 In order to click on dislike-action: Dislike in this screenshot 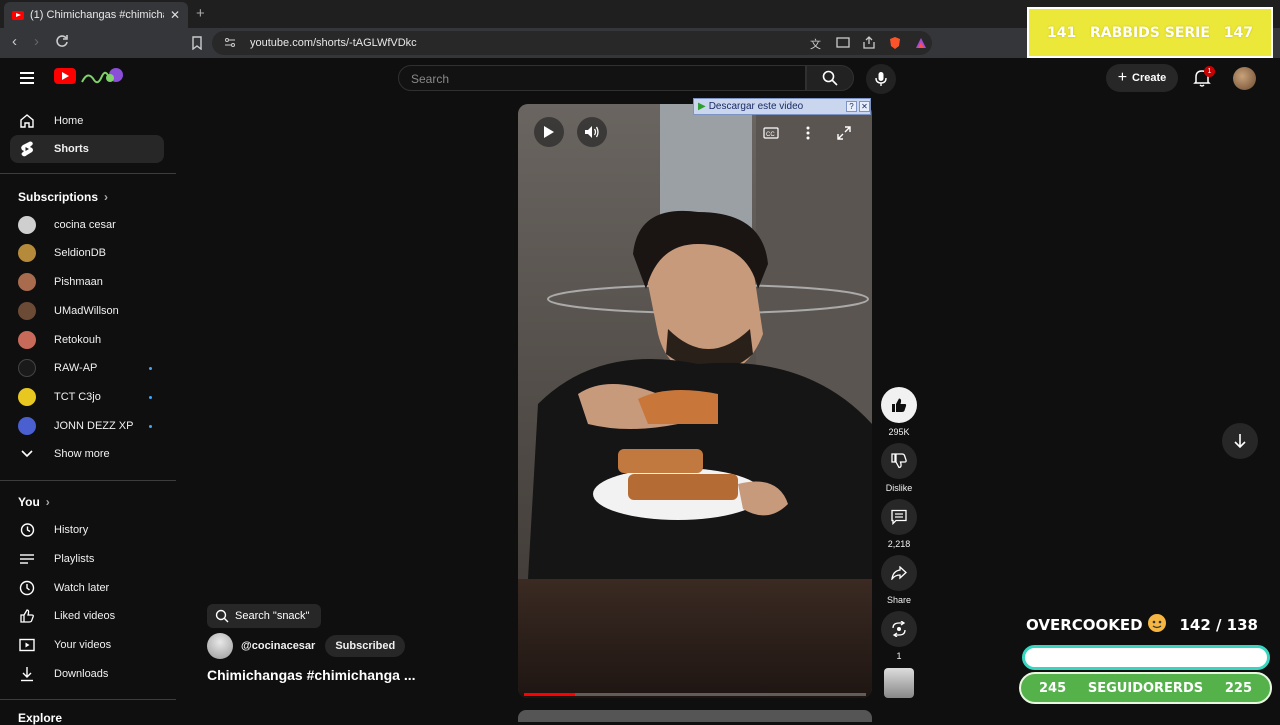, I will do `click(899, 468)`.